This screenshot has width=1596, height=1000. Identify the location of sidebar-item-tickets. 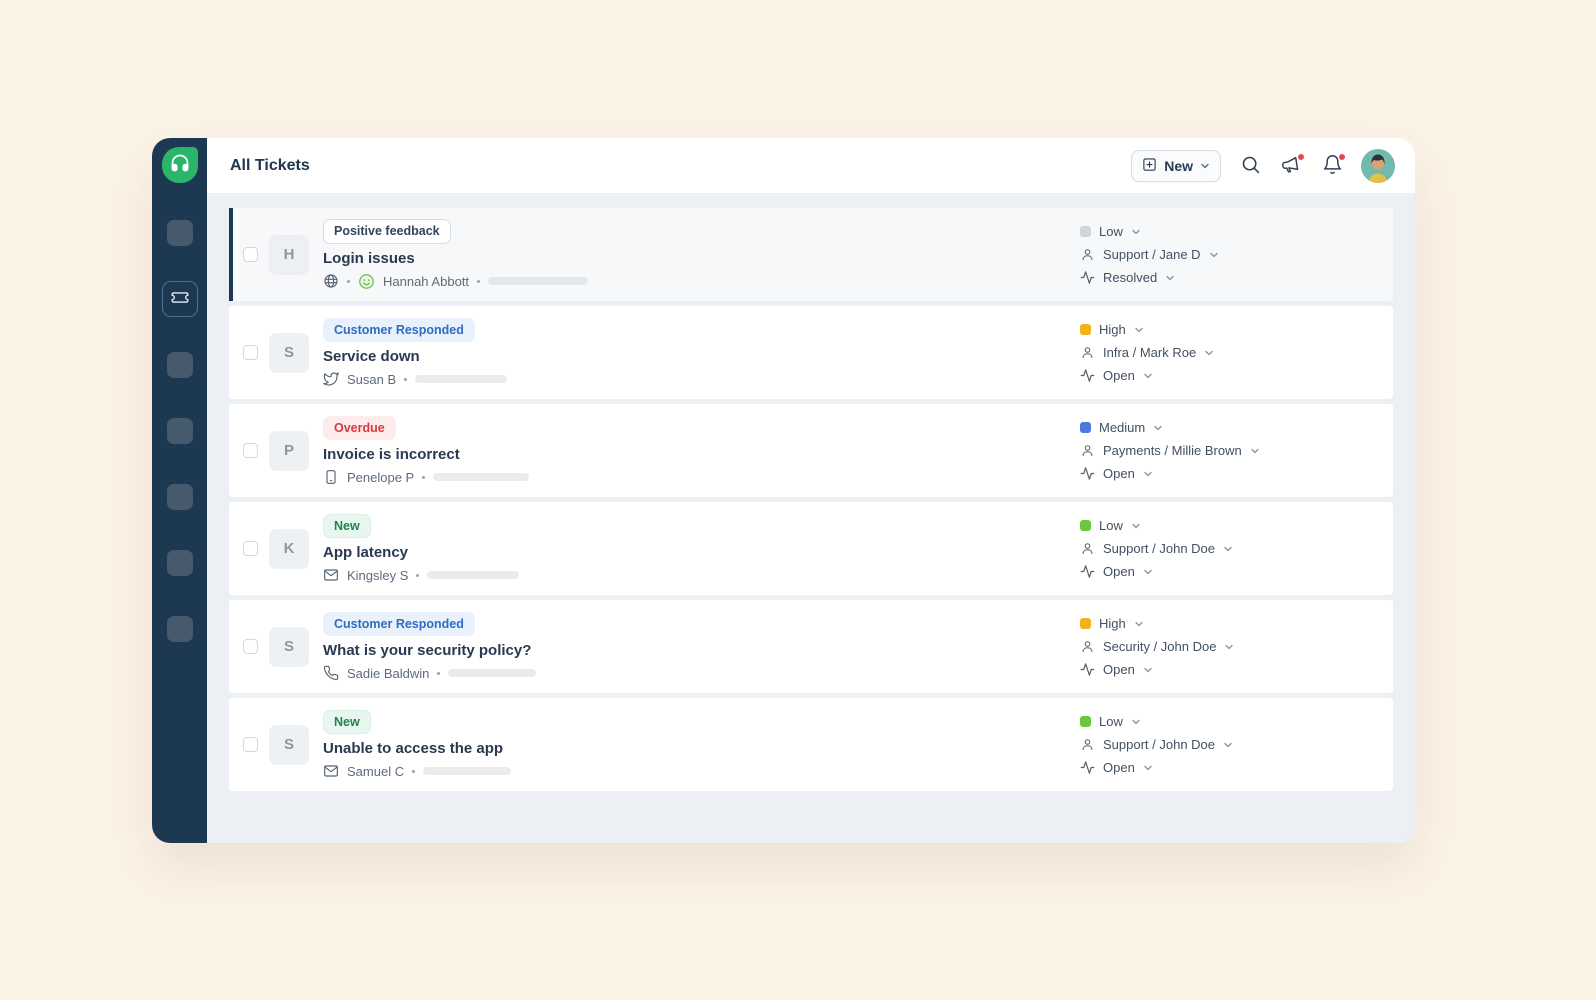
(179, 299).